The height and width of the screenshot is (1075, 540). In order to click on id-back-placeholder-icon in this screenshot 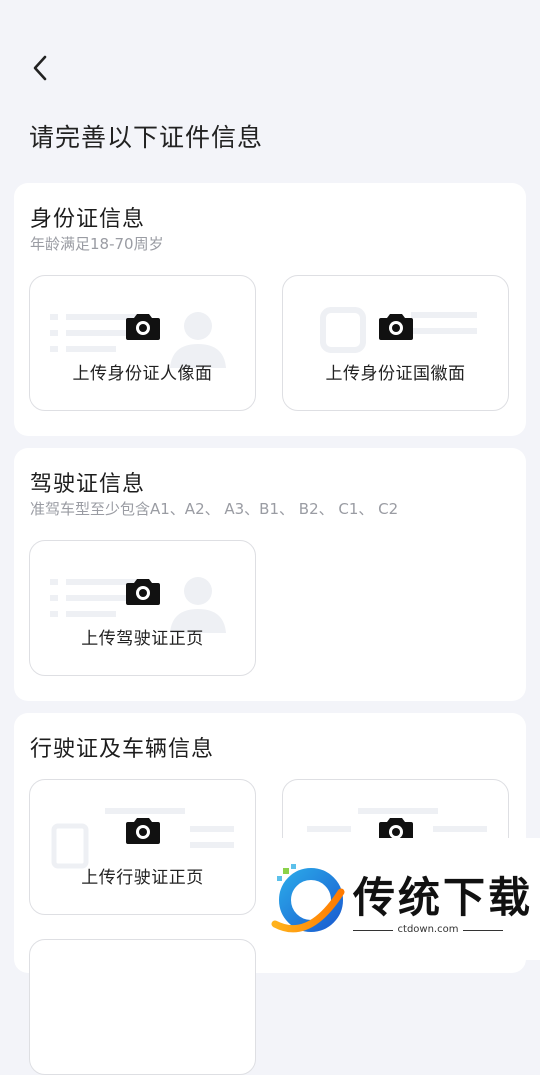, I will do `click(398, 330)`.